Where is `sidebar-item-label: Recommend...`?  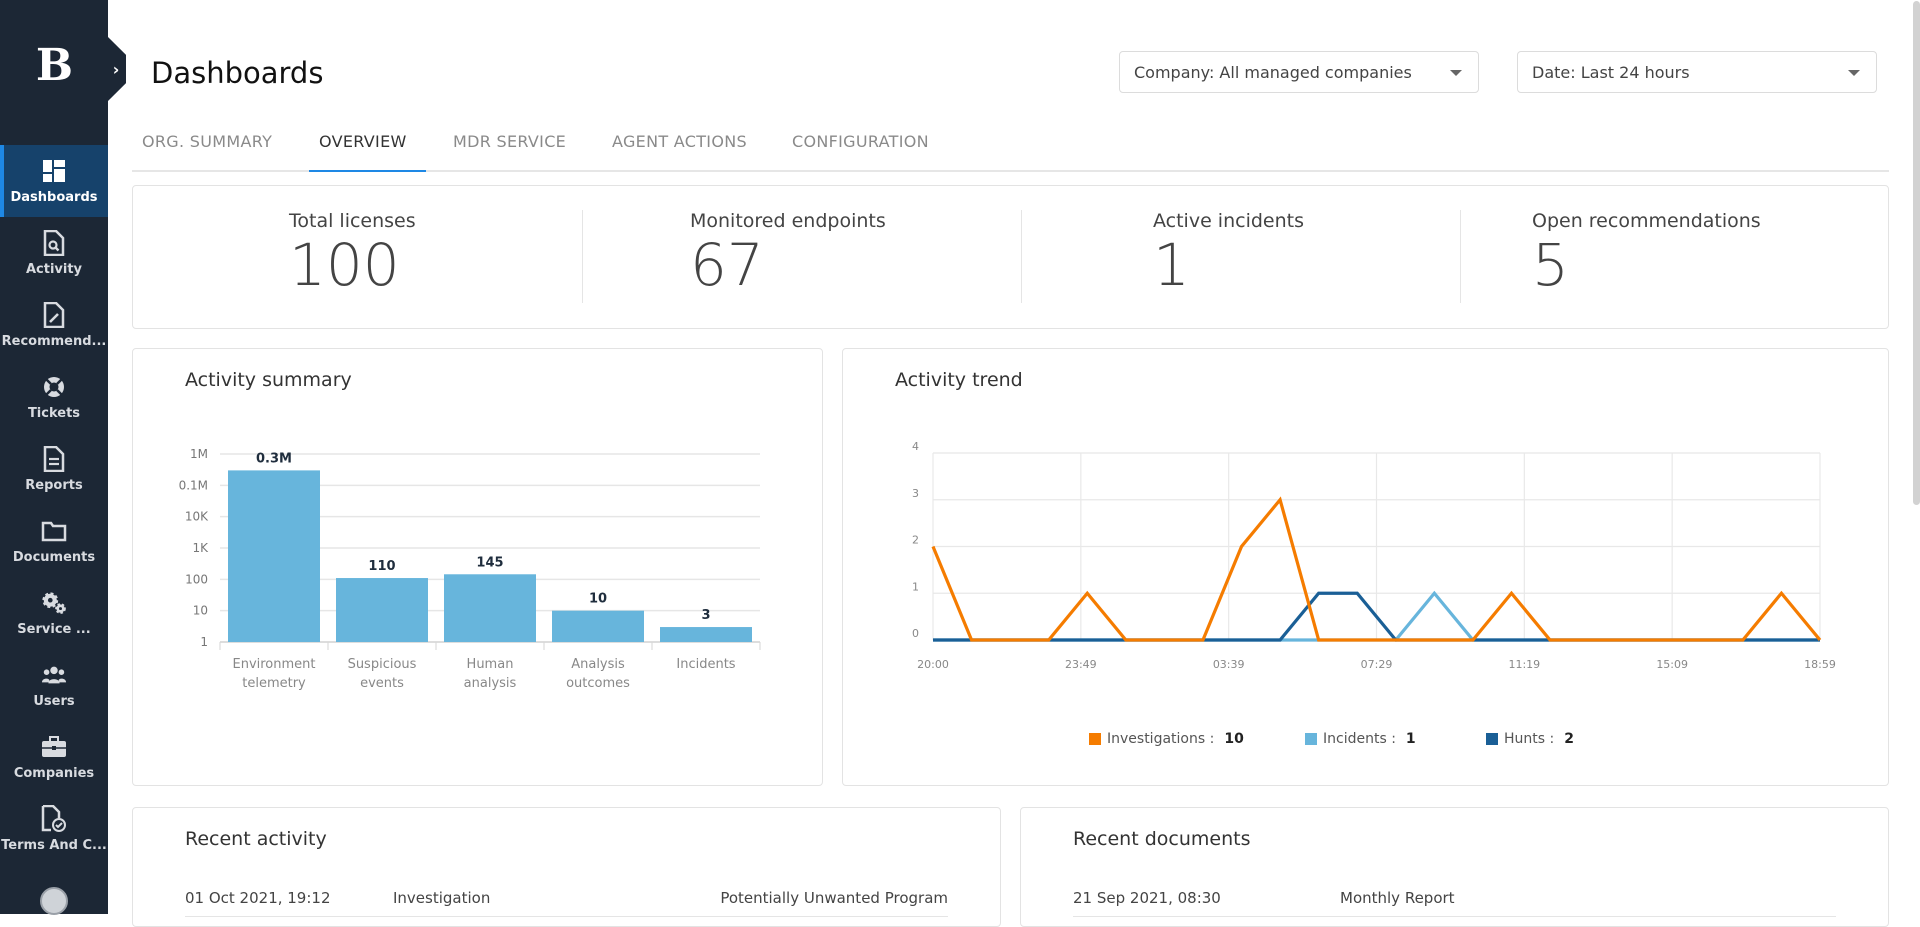
sidebar-item-label: Recommend... is located at coordinates (54, 341).